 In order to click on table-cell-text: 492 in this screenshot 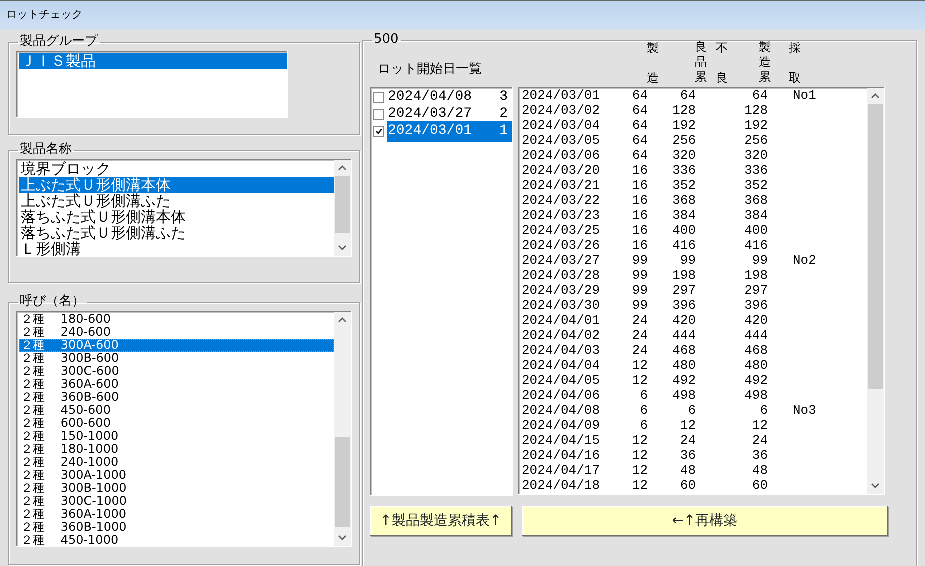, I will do `click(756, 380)`.